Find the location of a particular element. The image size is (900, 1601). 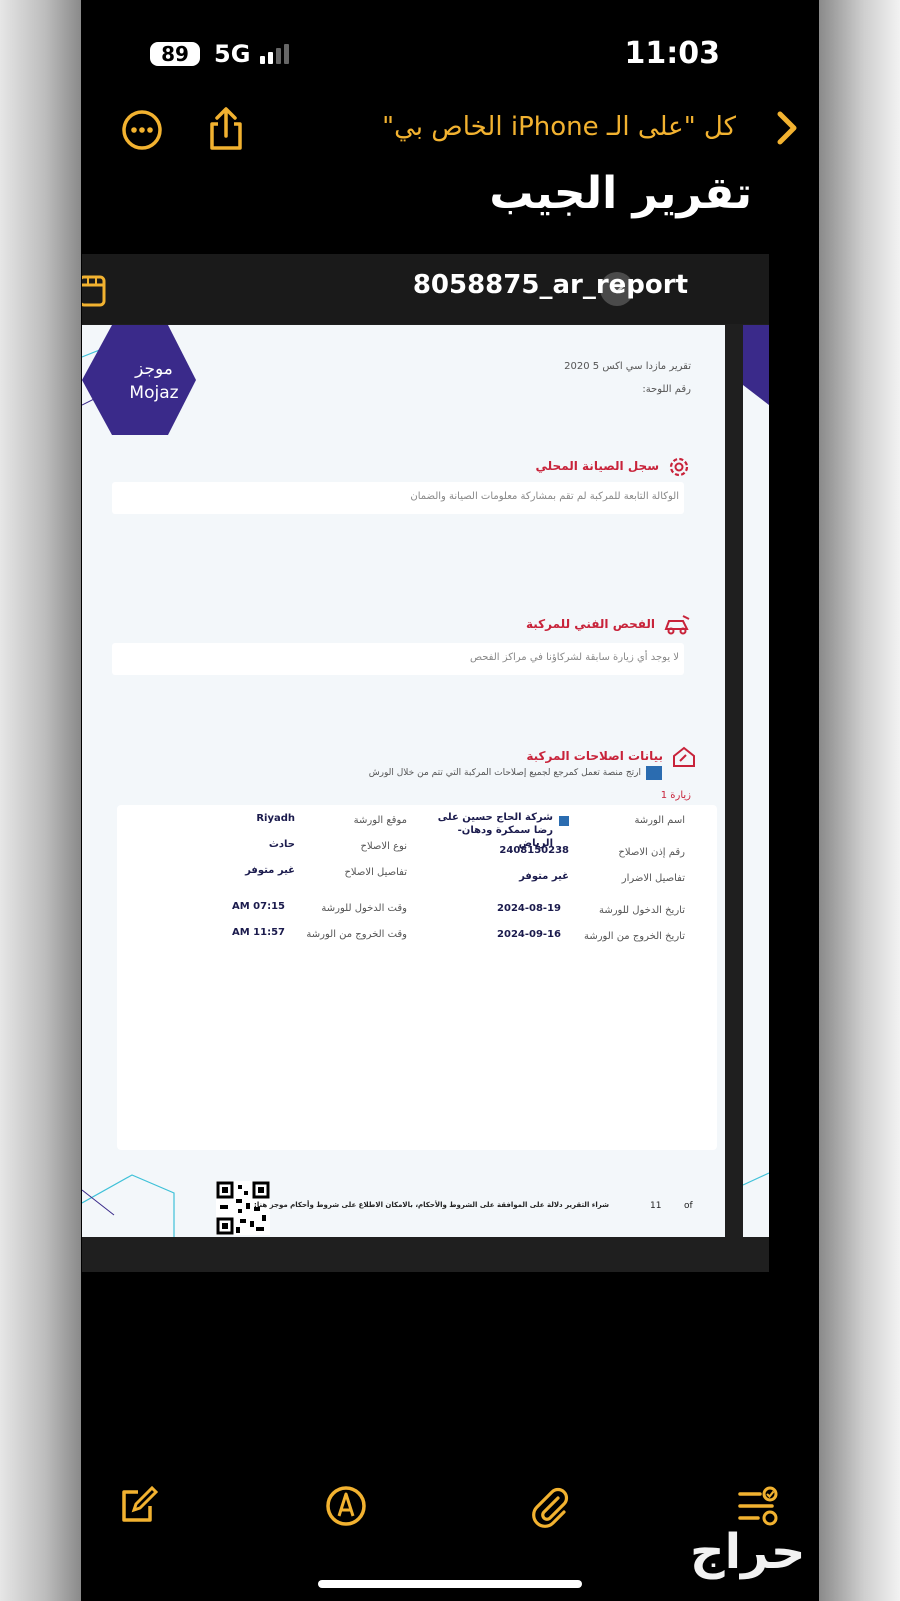

back-button is located at coordinates (786, 126).